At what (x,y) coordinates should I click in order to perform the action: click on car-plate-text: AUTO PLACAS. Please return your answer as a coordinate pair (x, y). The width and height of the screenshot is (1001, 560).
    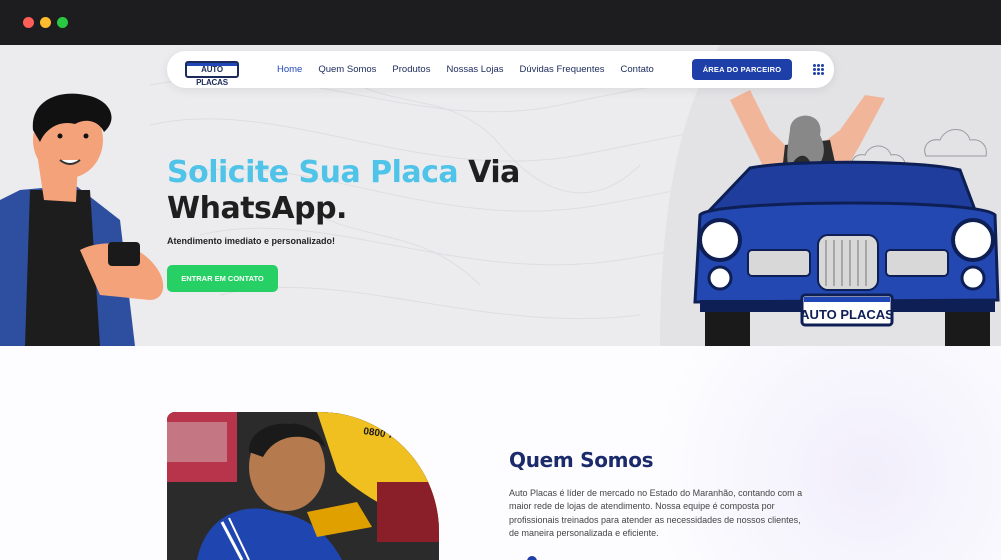
    Looking at the image, I should click on (847, 314).